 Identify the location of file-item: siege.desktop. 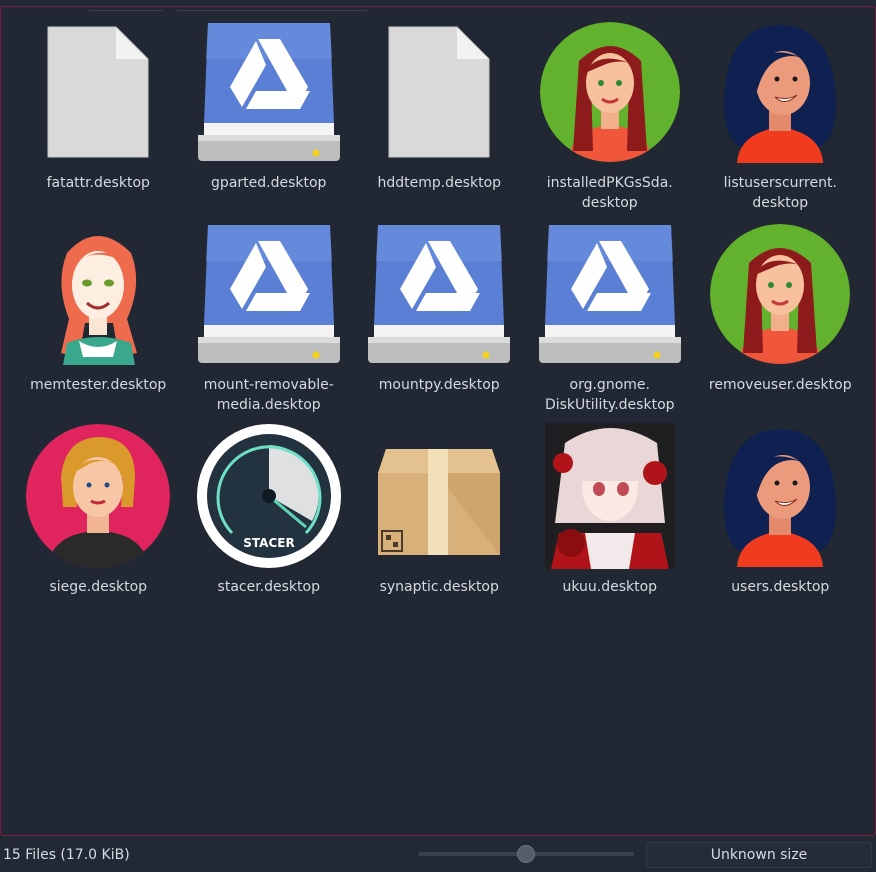
(98, 524).